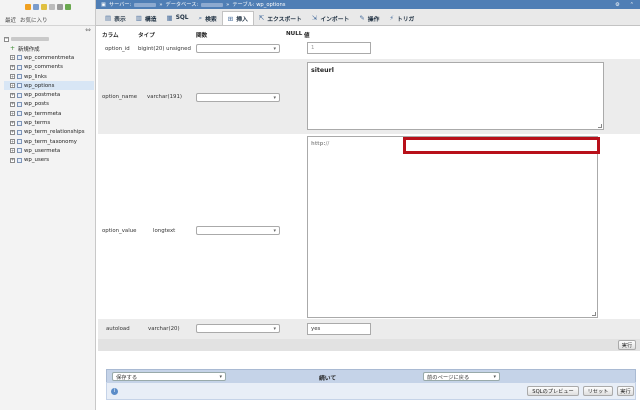 The width and height of the screenshot is (640, 410). I want to click on sidebar-item-wp-commentmeta: + wp_commentmeta, so click(49, 57).